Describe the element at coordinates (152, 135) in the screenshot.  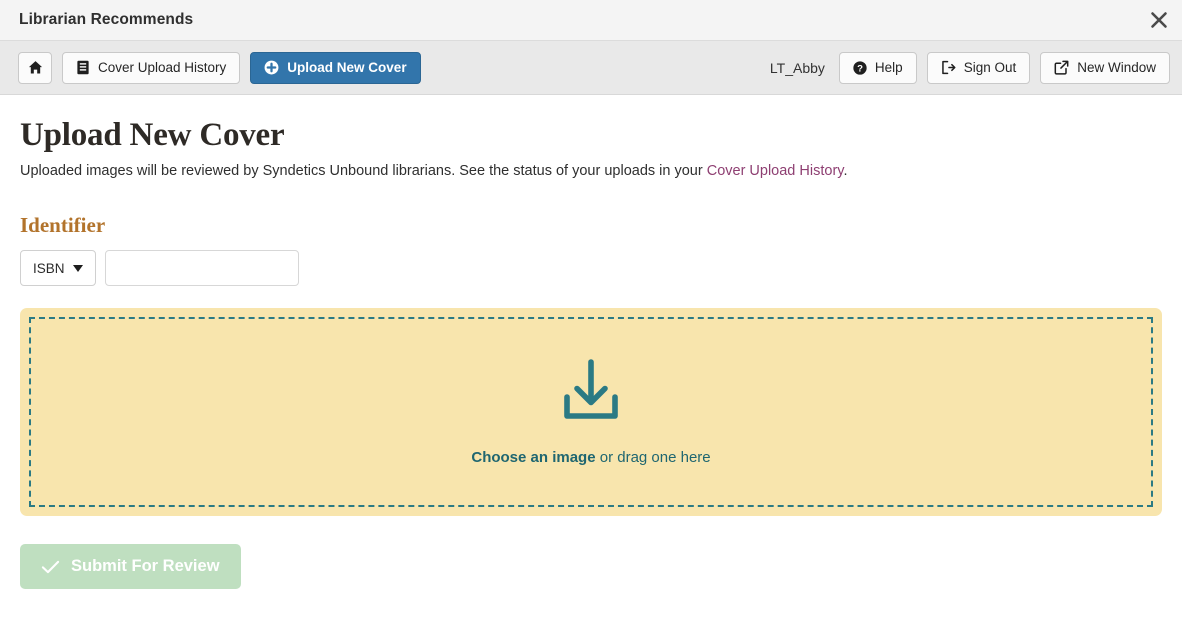
I see `page-title: Upload New Cover` at that location.